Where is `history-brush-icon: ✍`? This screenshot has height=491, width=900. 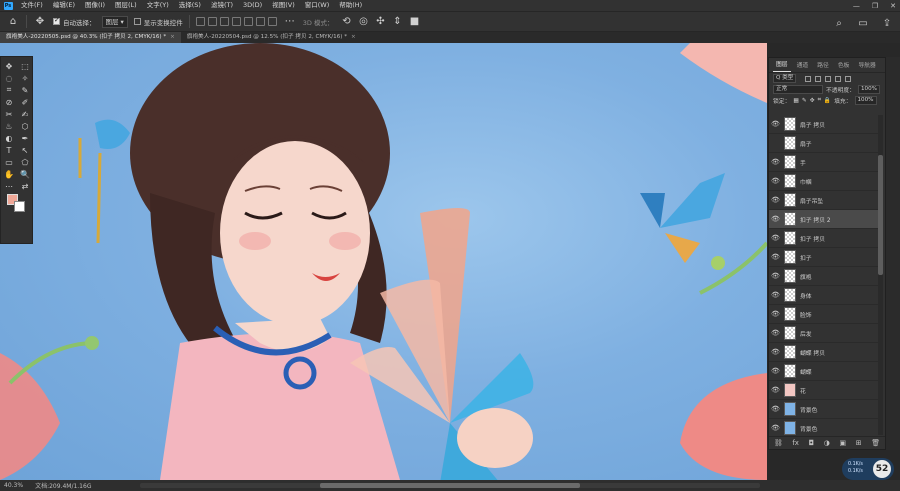 history-brush-icon: ✍ is located at coordinates (25, 114).